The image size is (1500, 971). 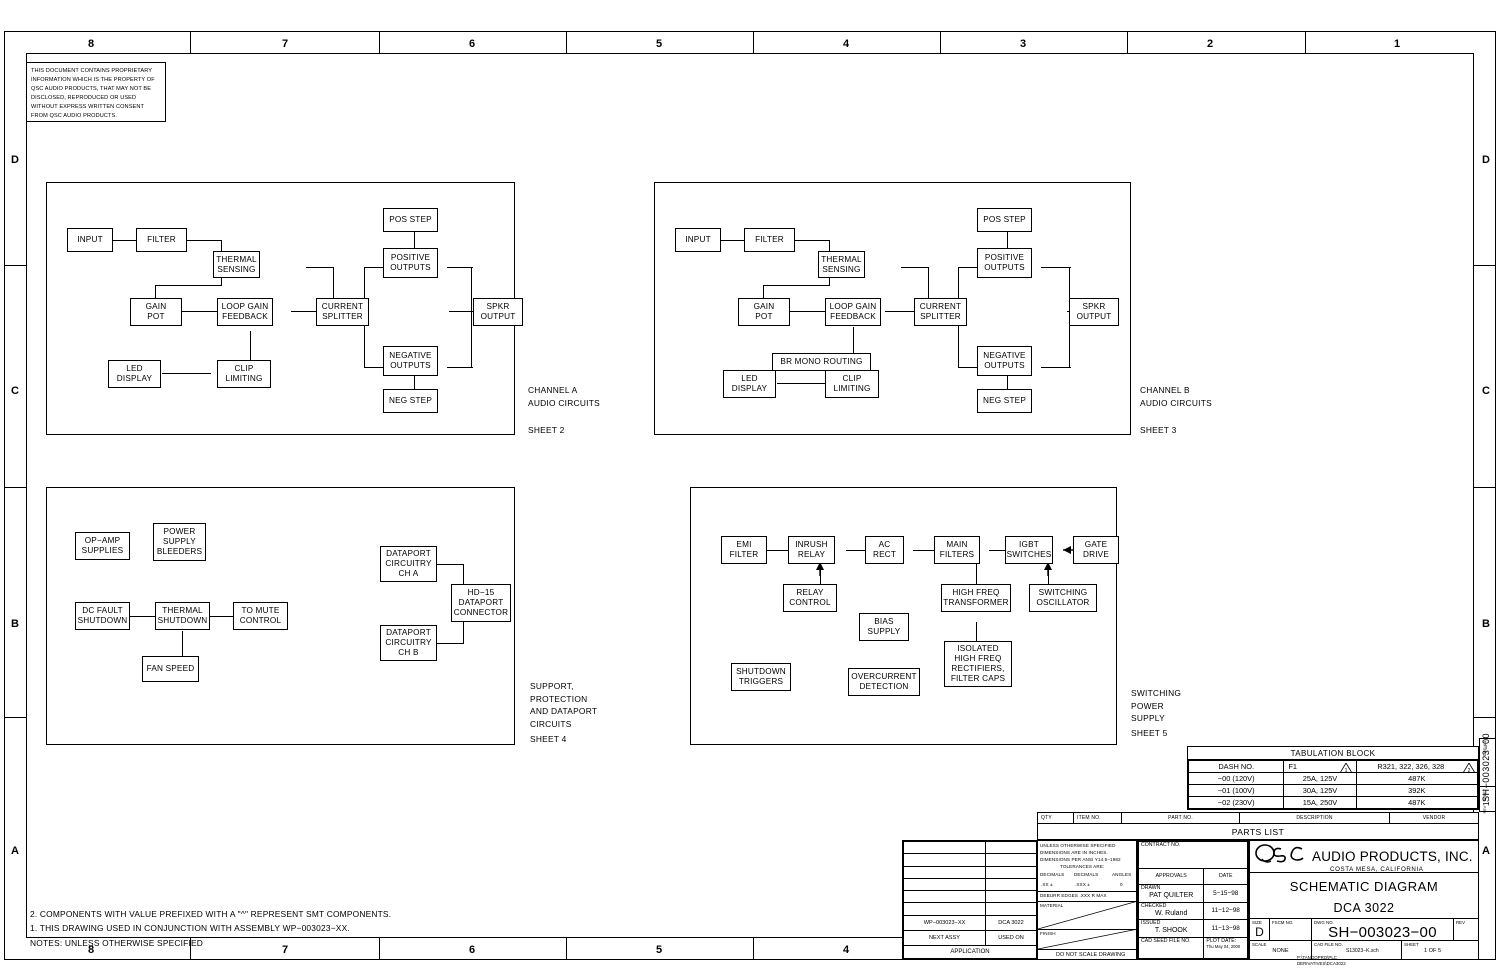 What do you see at coordinates (1280, 856) in the screenshot?
I see `qsc-logo-icon` at bounding box center [1280, 856].